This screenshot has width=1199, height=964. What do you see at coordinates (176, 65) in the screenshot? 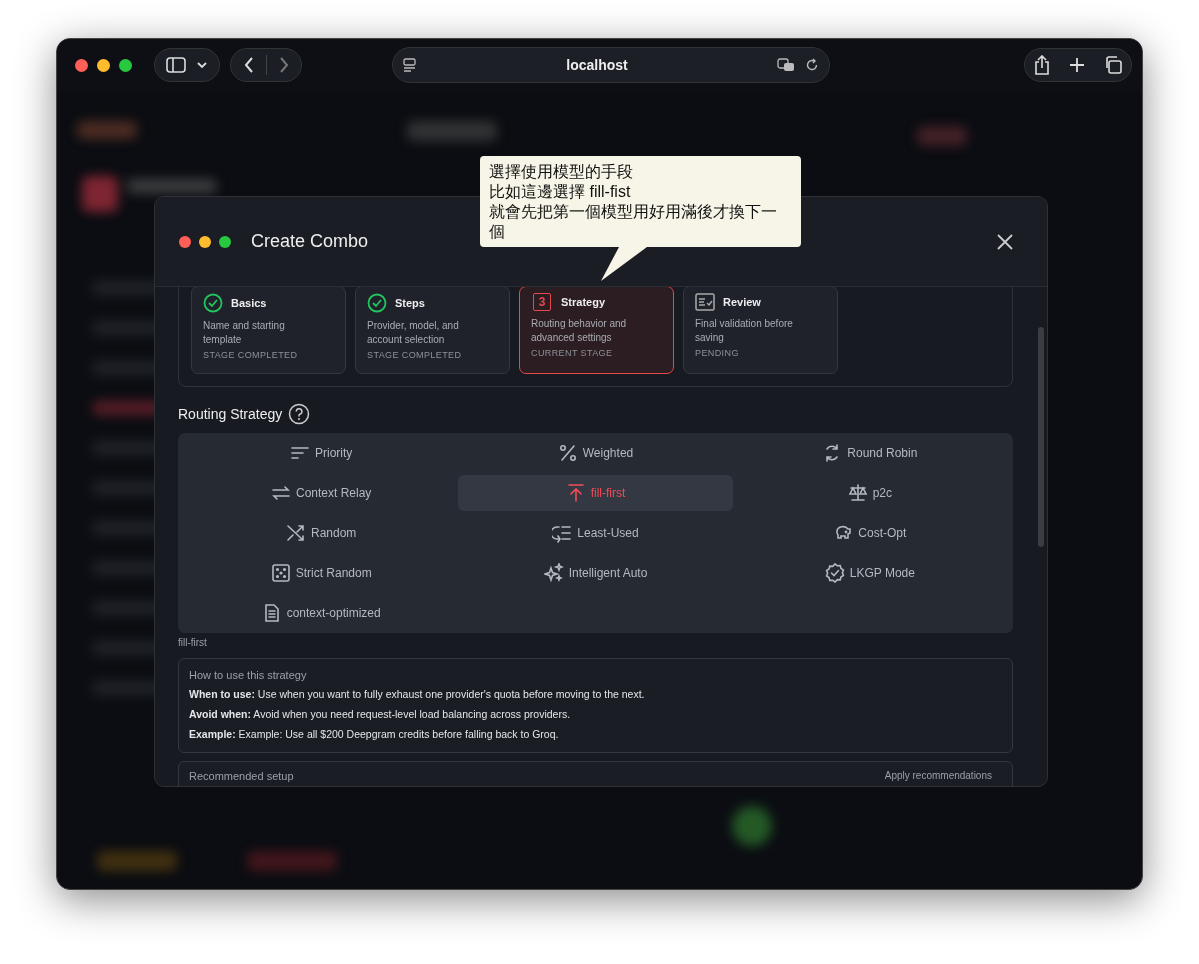
I see `sidebar-icon` at bounding box center [176, 65].